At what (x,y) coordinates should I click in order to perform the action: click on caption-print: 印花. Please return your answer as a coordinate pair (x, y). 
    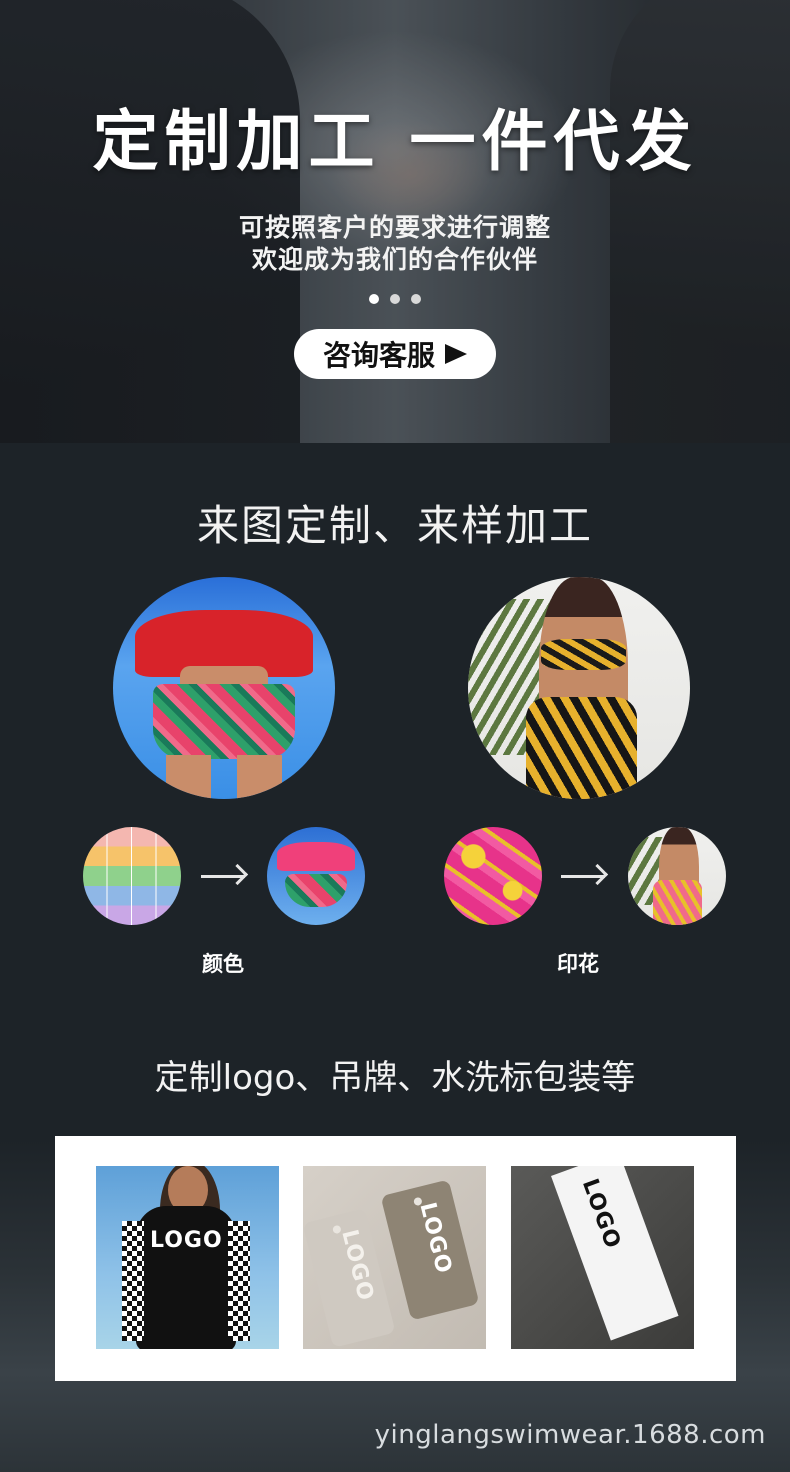
    Looking at the image, I should click on (578, 964).